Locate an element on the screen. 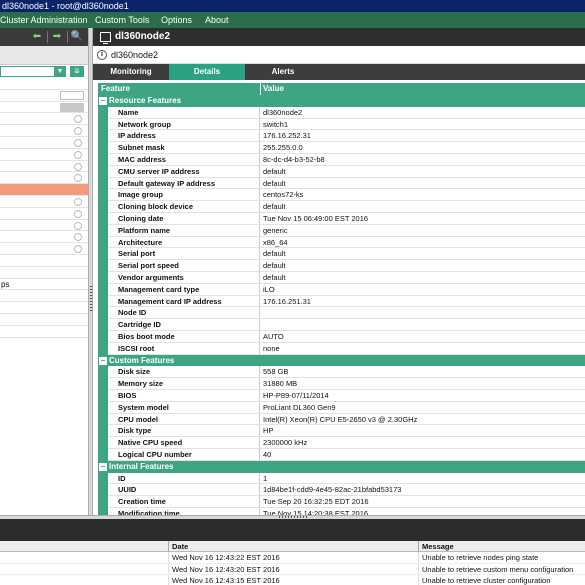 The width and height of the screenshot is (585, 585). feature-name: Cartridge ID is located at coordinates (139, 325).